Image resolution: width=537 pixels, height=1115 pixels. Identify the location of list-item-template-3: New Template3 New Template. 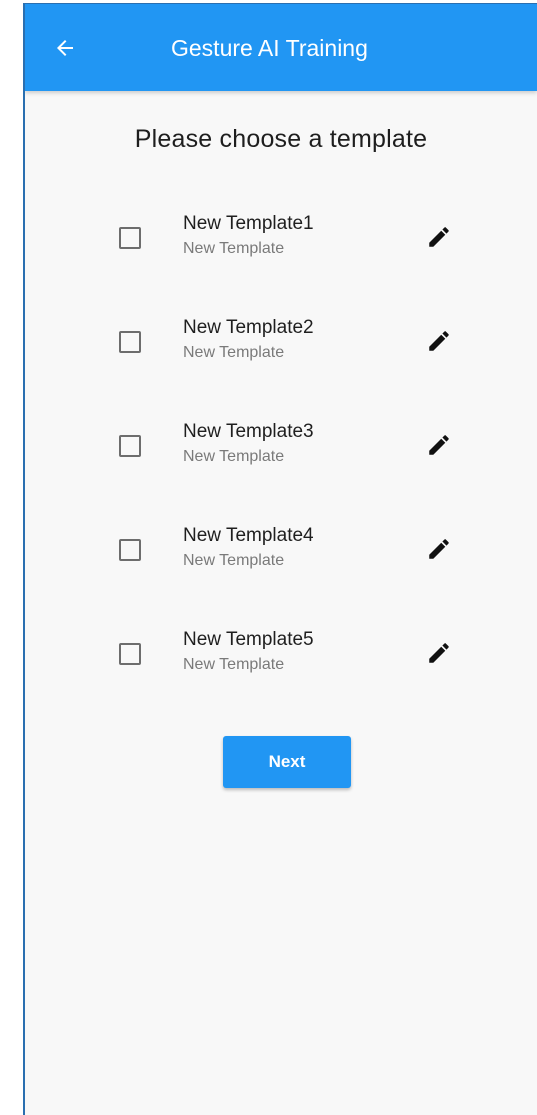
(293, 452).